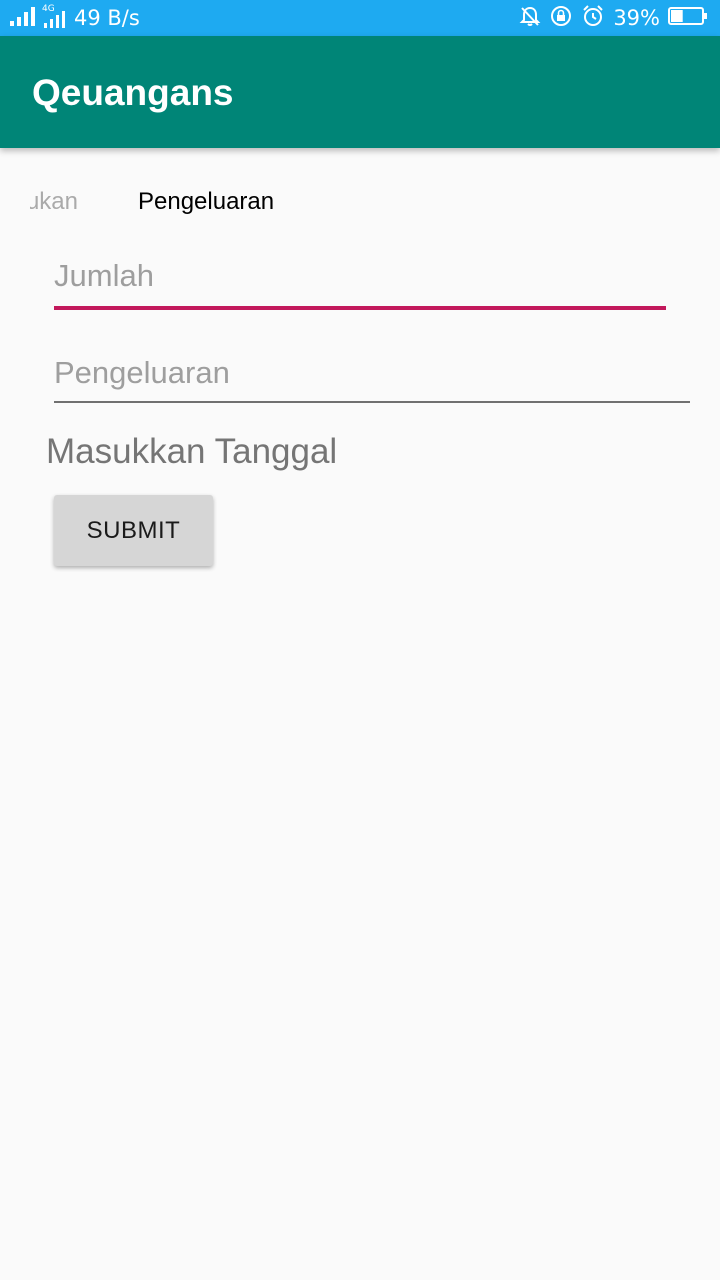 This screenshot has width=720, height=1280. What do you see at coordinates (593, 18) in the screenshot?
I see `alarm-icon` at bounding box center [593, 18].